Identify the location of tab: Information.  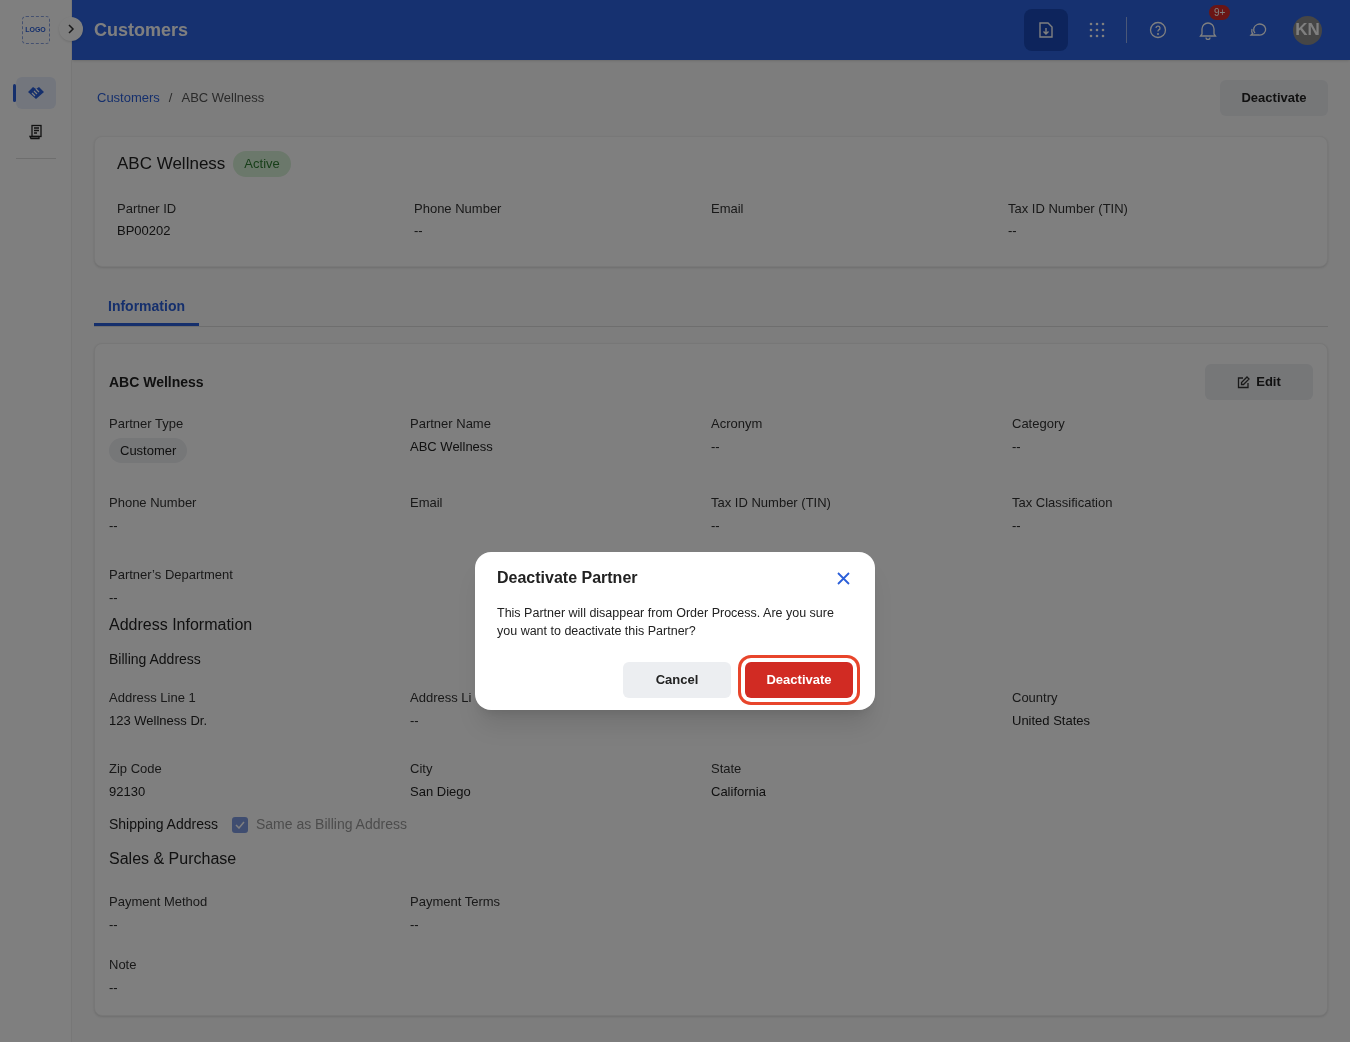
(146, 307).